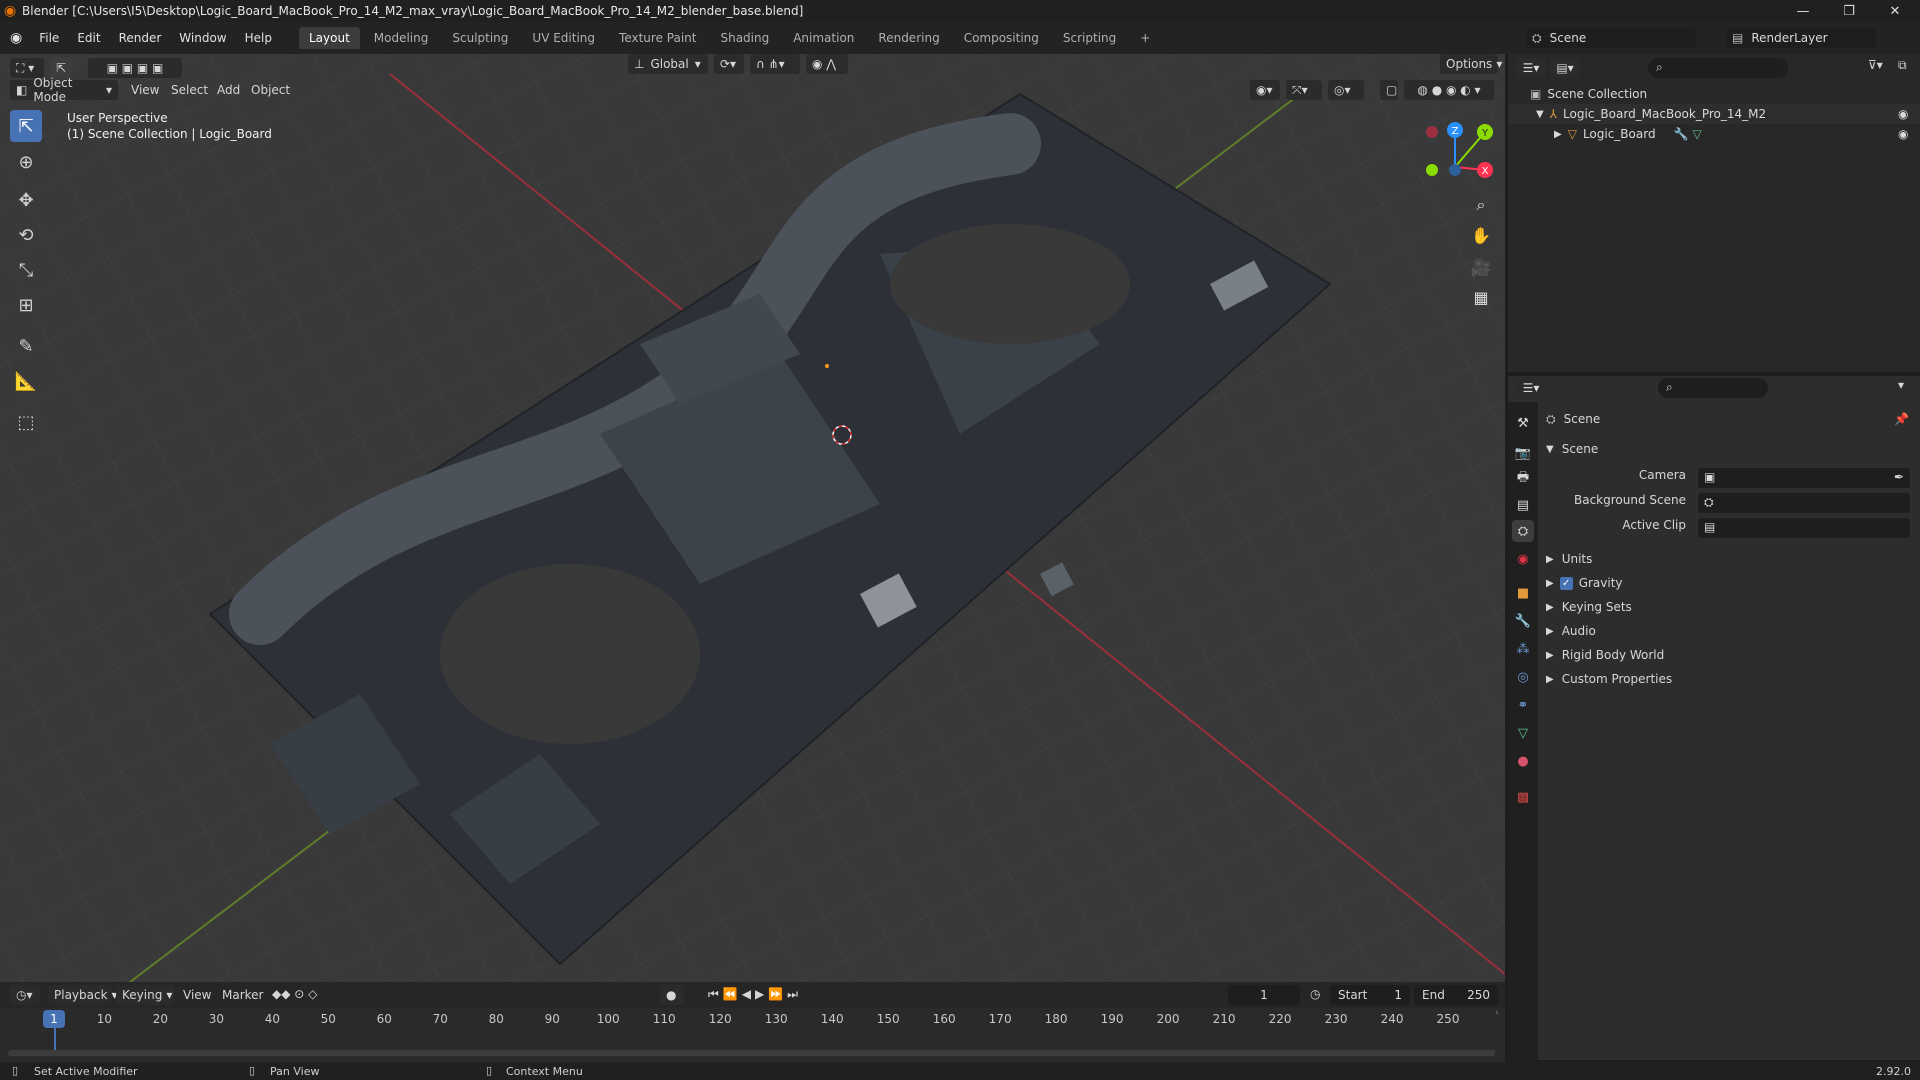 This screenshot has width=1920, height=1080. I want to click on filter-button: ⊽▾, so click(1880, 68).